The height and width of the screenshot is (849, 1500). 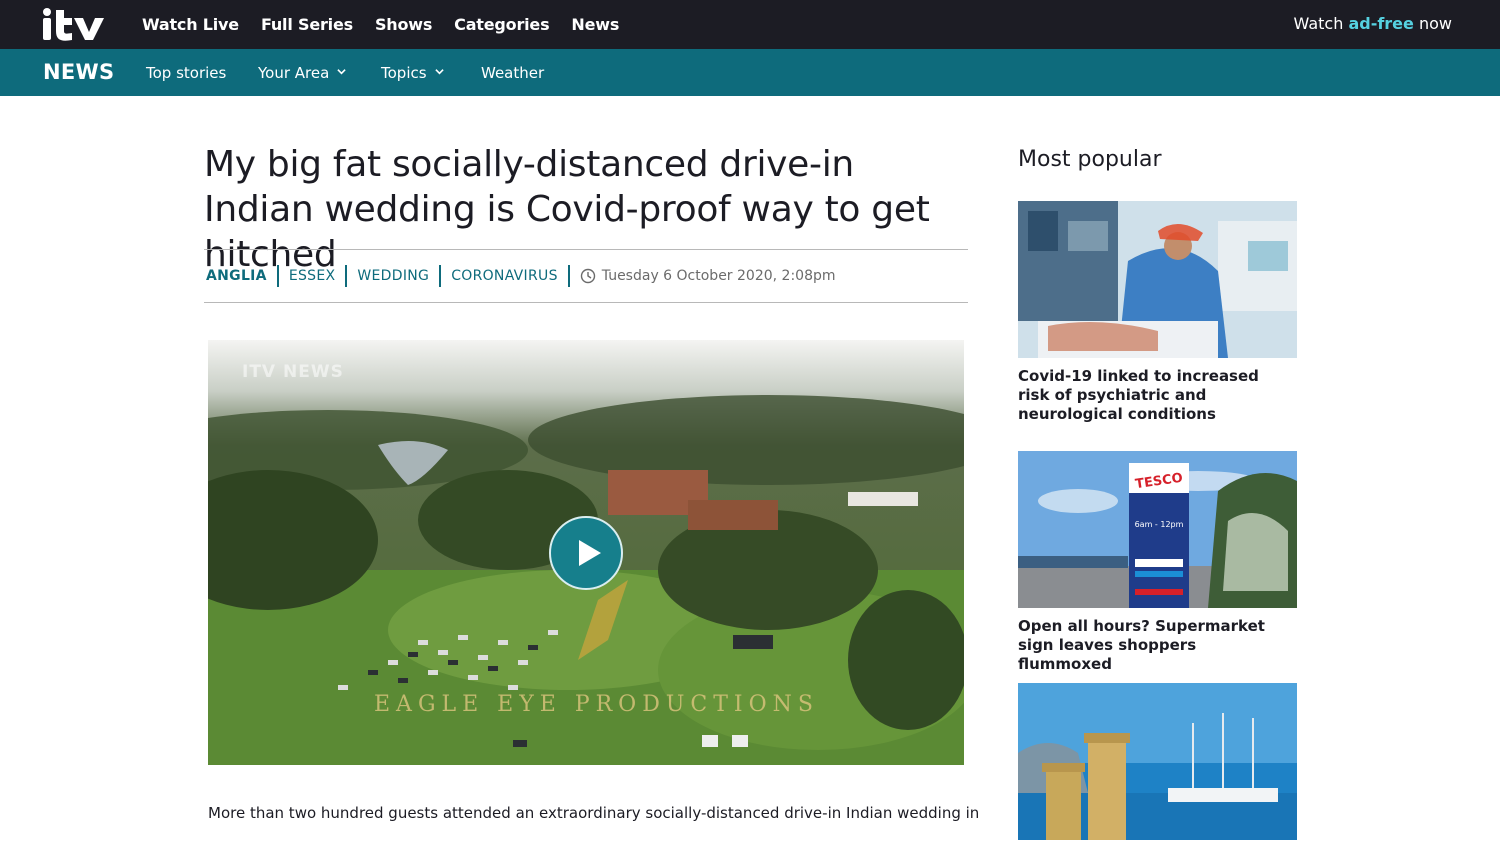 I want to click on video-watermark: EAGLE EYE PRODUCTIONS, so click(x=596, y=704).